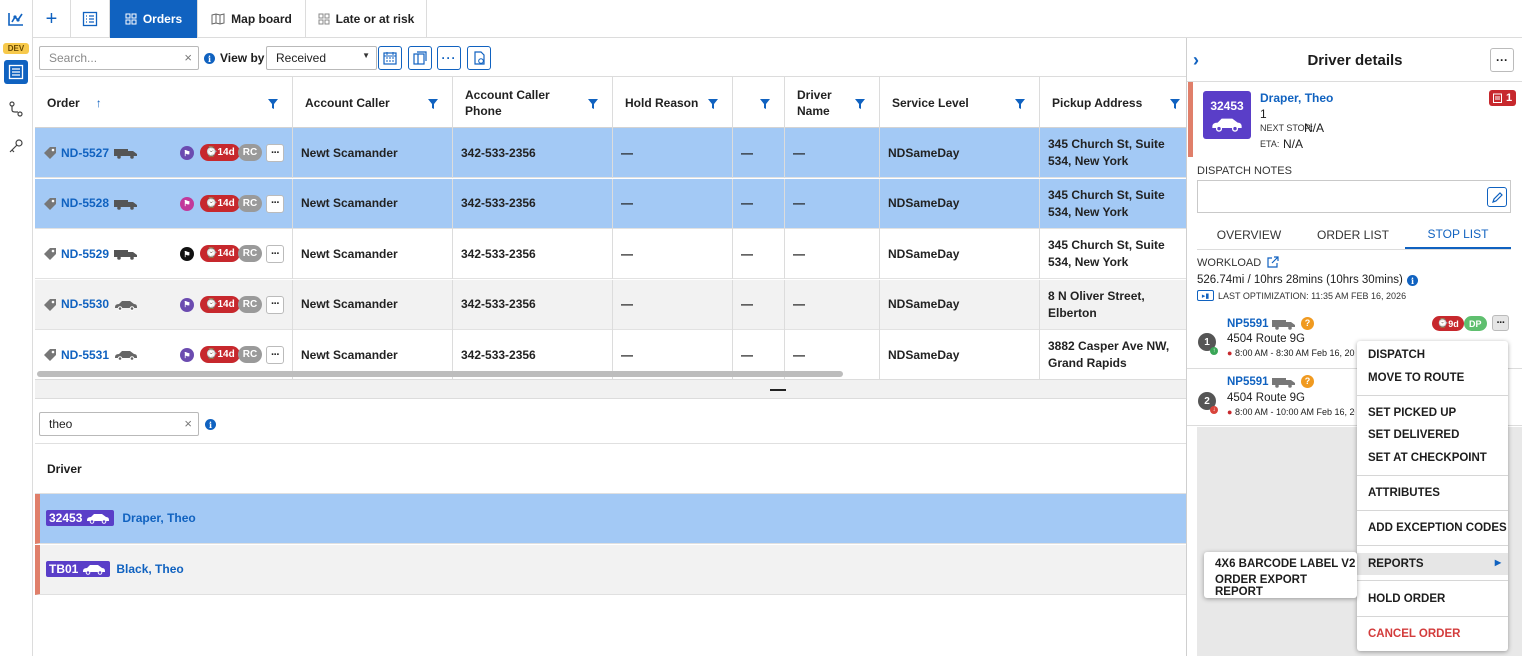 Image resolution: width=1522 pixels, height=656 pixels. What do you see at coordinates (164, 153) in the screenshot?
I see `cell-order: ND-5527 ⚑ ⌚ 14d RC ···` at bounding box center [164, 153].